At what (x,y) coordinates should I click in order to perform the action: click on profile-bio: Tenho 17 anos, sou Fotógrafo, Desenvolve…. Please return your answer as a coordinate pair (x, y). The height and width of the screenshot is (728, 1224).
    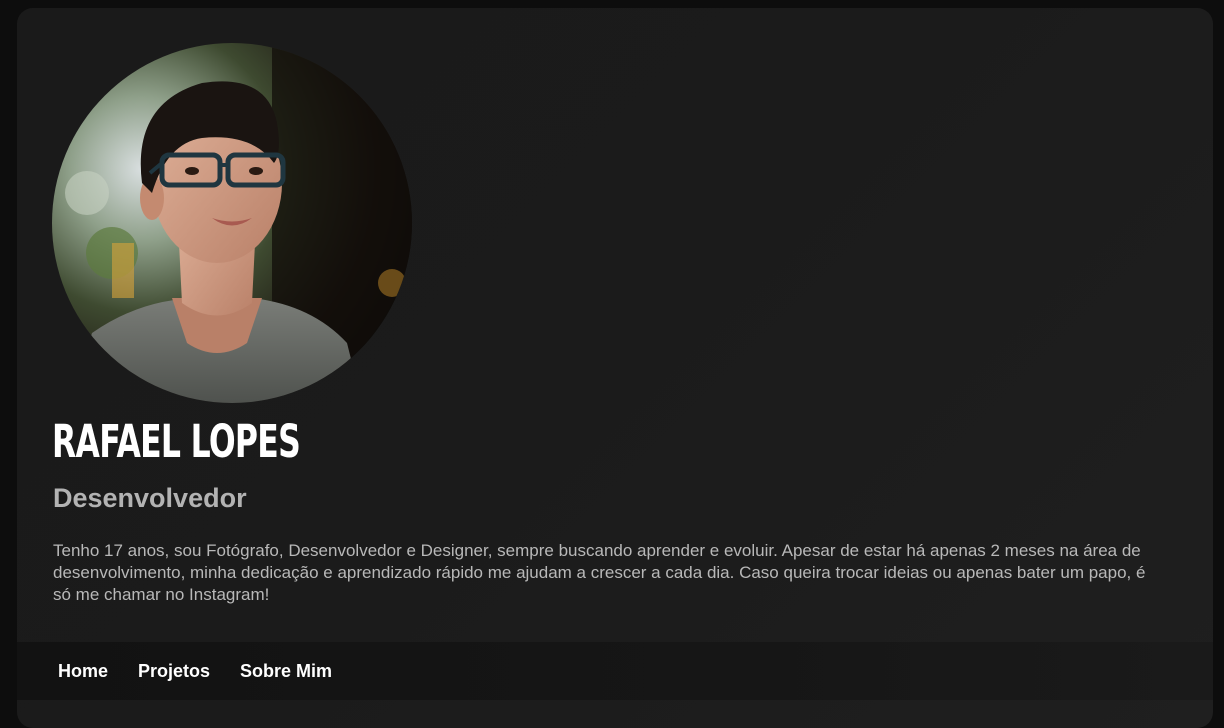
    Looking at the image, I should click on (599, 572).